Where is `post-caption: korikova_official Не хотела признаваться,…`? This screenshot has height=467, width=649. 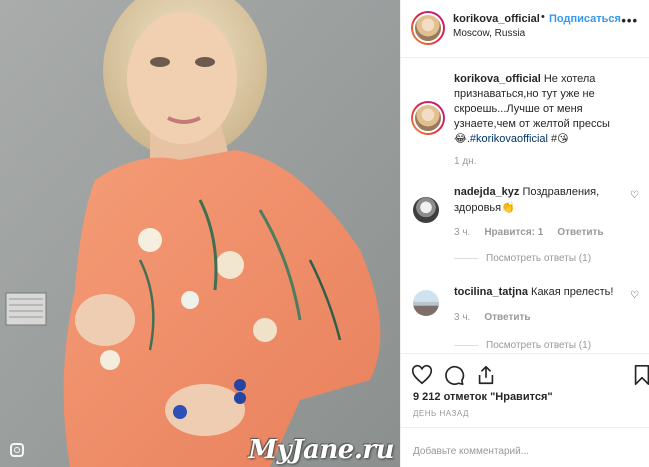
post-caption: korikova_official Не хотела признаваться,… is located at coordinates (547, 109).